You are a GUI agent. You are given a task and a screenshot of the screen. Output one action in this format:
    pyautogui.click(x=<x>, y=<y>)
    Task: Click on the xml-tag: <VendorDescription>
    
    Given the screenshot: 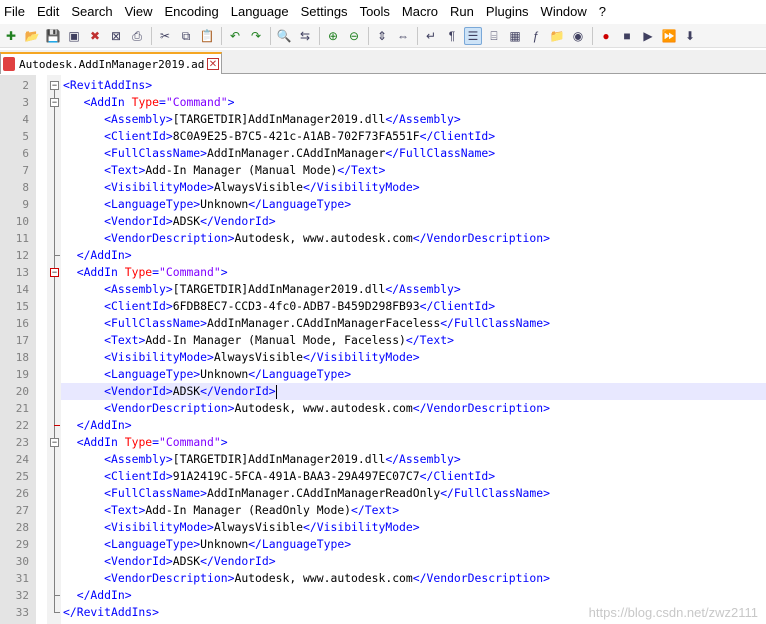 What is the action you would take?
    pyautogui.click(x=169, y=408)
    